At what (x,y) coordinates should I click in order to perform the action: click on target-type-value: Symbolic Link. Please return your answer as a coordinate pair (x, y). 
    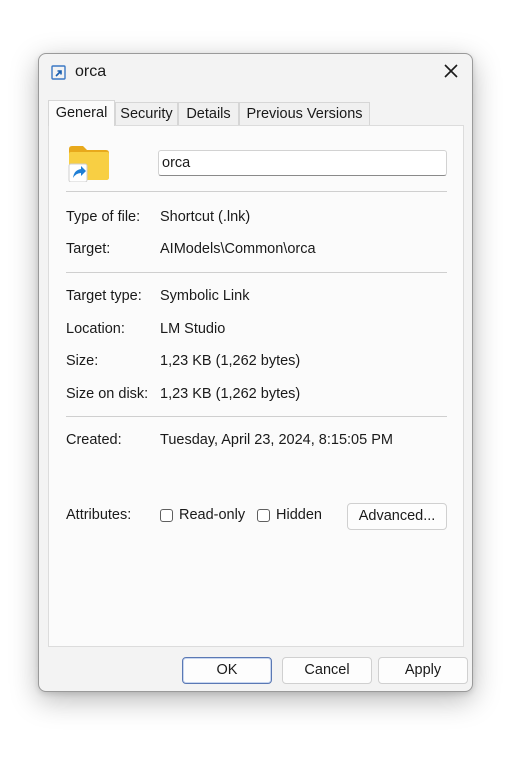
    Looking at the image, I should click on (205, 296).